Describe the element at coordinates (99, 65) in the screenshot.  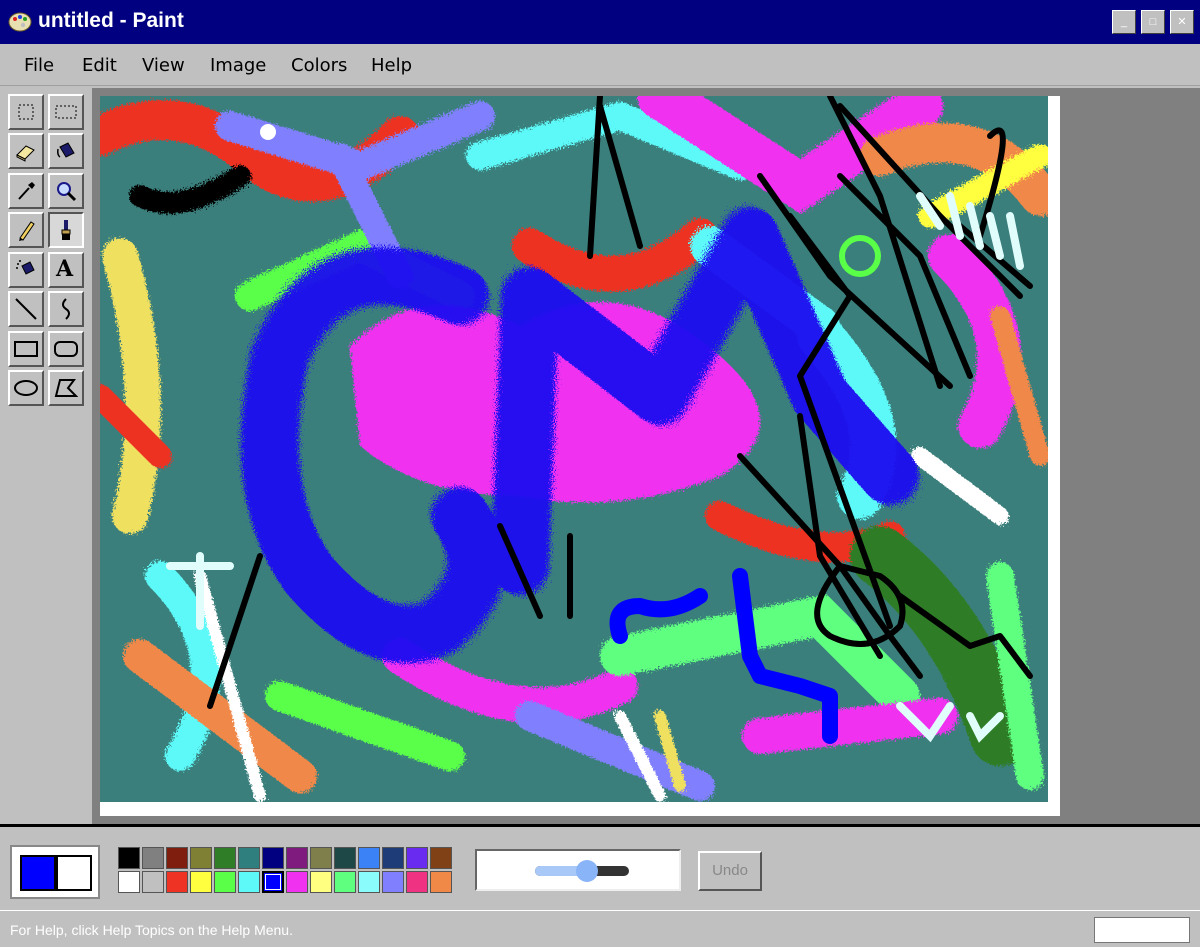
I see `menu-edit: Edit` at that location.